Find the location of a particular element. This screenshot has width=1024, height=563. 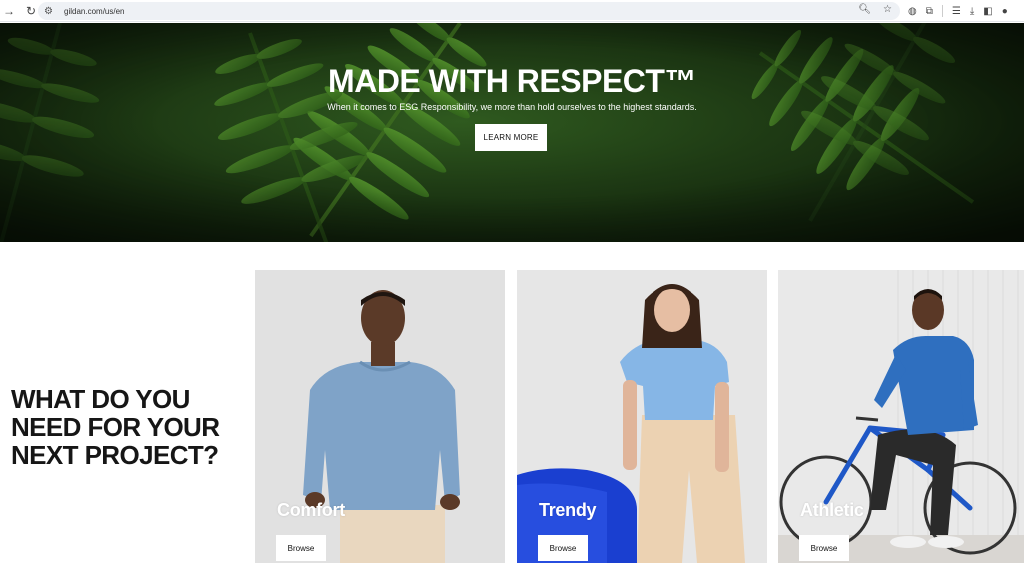

extensions-puzzle-icon: ⧉ is located at coordinates (929, 11).